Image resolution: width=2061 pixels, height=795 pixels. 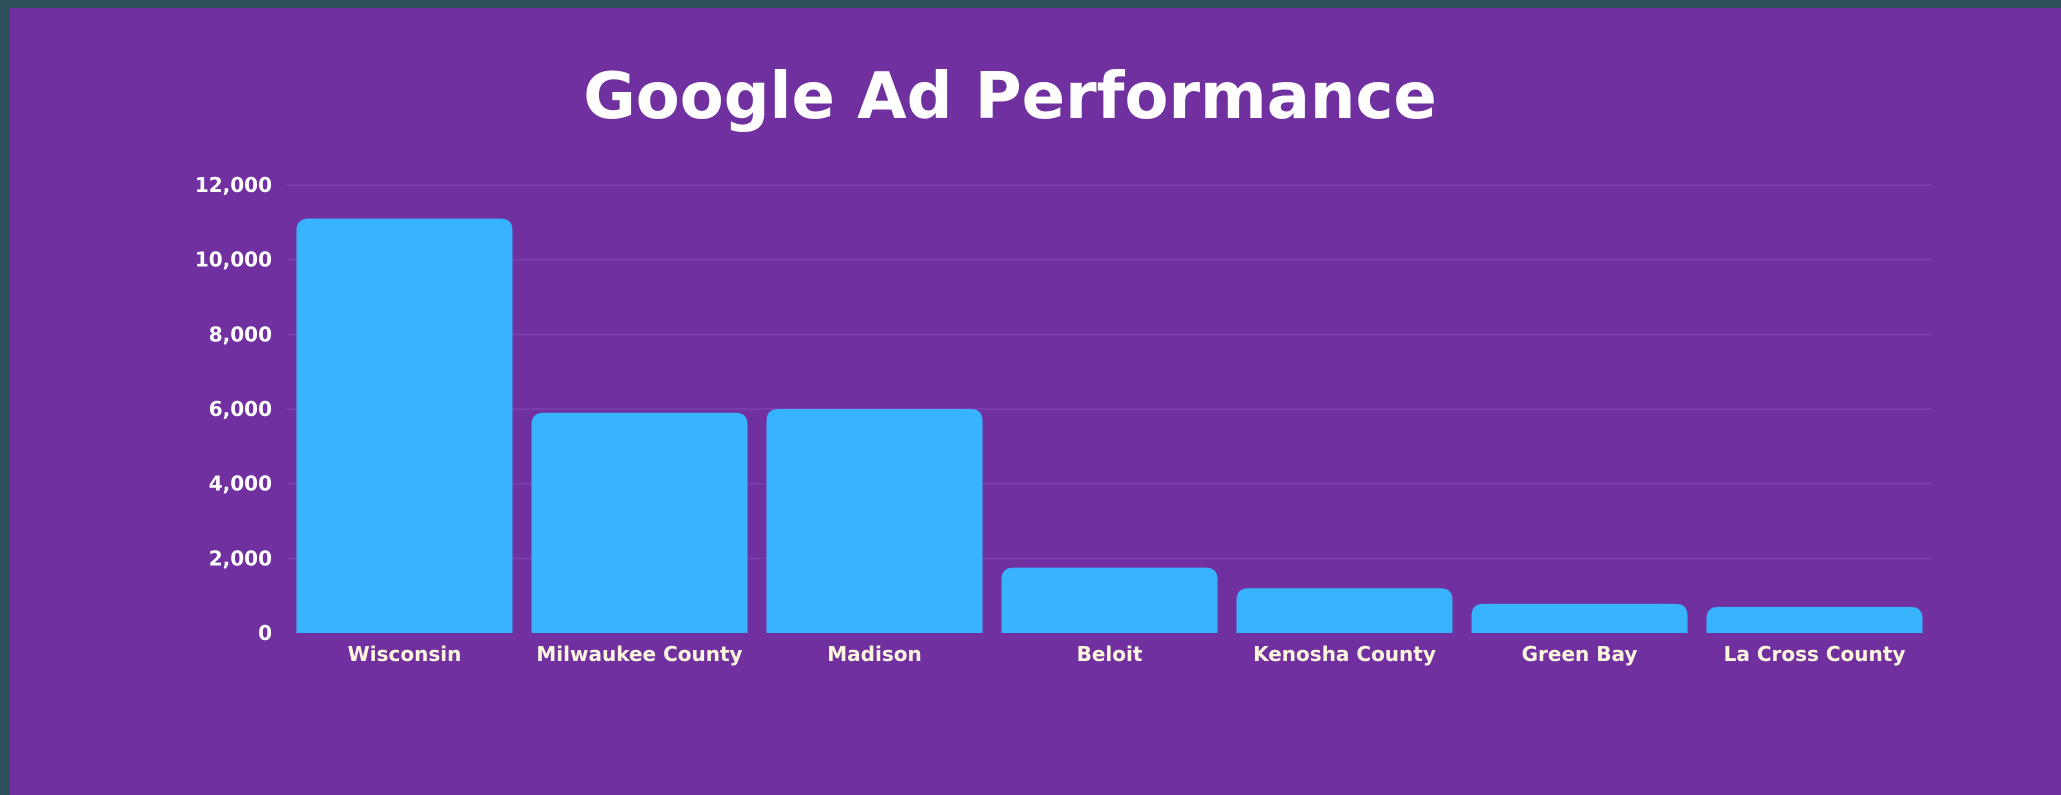 What do you see at coordinates (233, 185) in the screenshot?
I see `y-tick-label: 12,000` at bounding box center [233, 185].